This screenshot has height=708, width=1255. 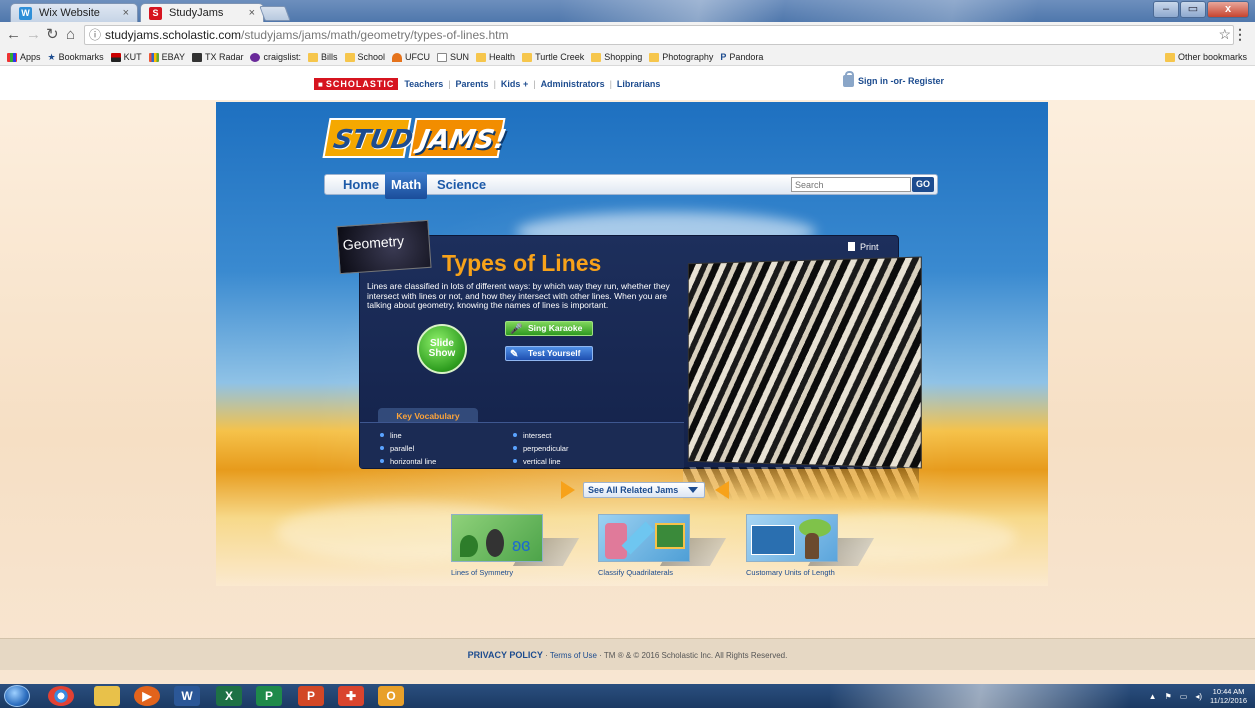 What do you see at coordinates (406, 185) in the screenshot?
I see `nav-math: Math` at bounding box center [406, 185].